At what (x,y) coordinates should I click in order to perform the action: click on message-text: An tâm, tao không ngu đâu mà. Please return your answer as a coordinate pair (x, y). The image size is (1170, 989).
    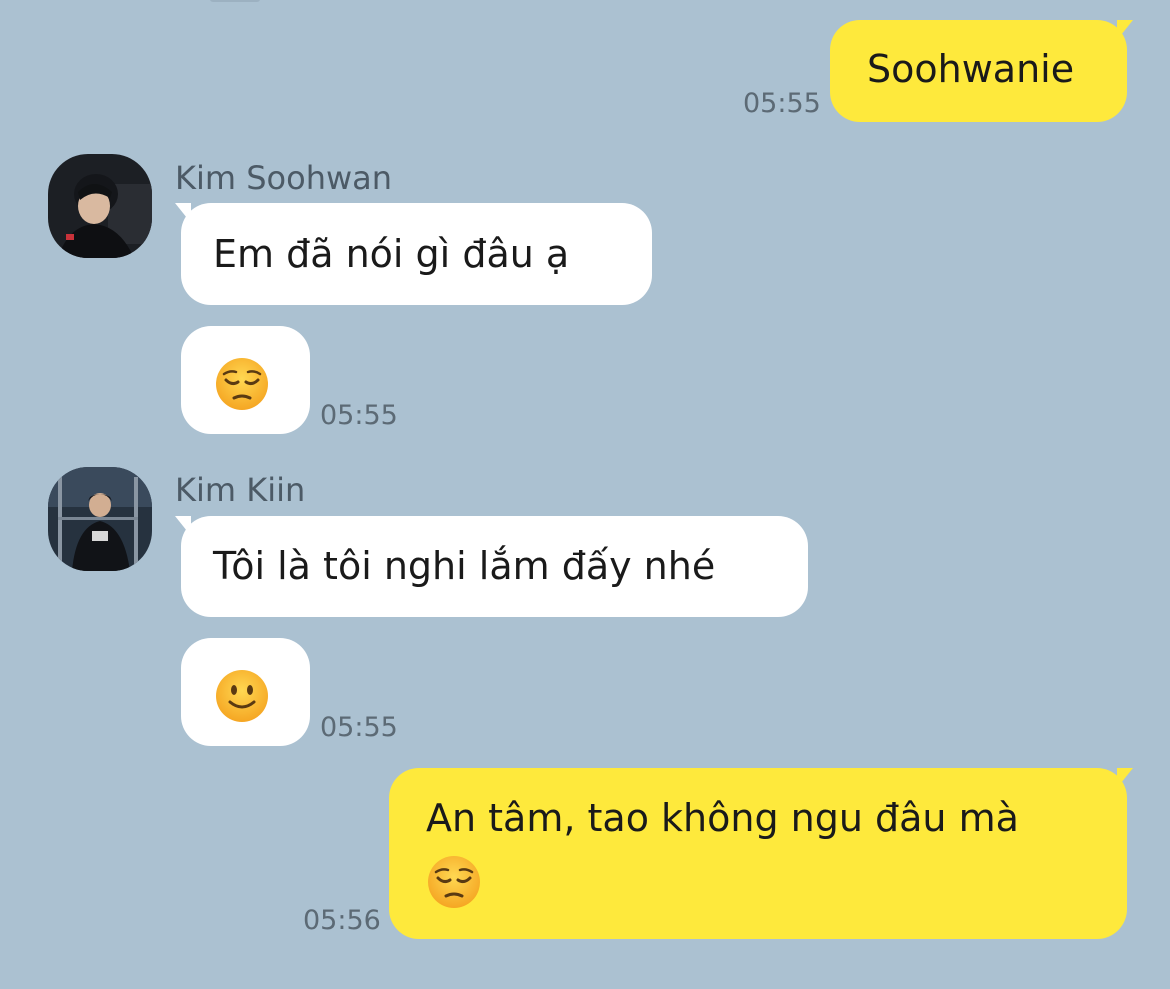
    Looking at the image, I should click on (722, 818).